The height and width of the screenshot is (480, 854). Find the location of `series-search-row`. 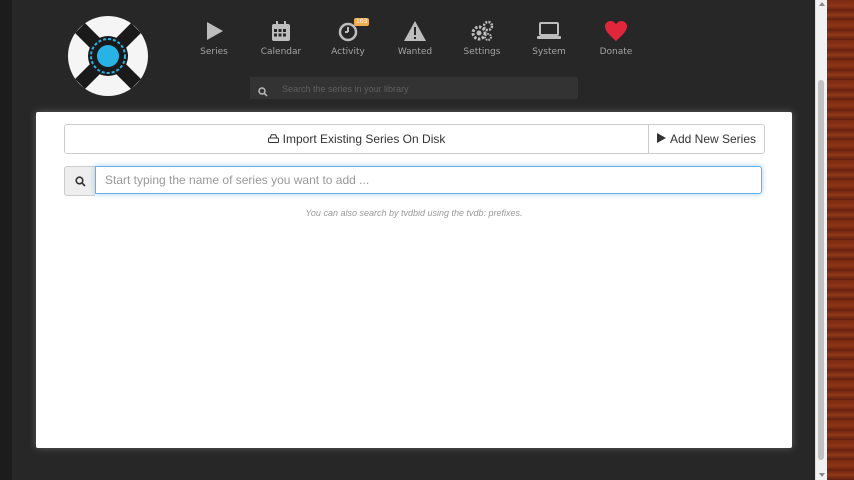

series-search-row is located at coordinates (414, 181).